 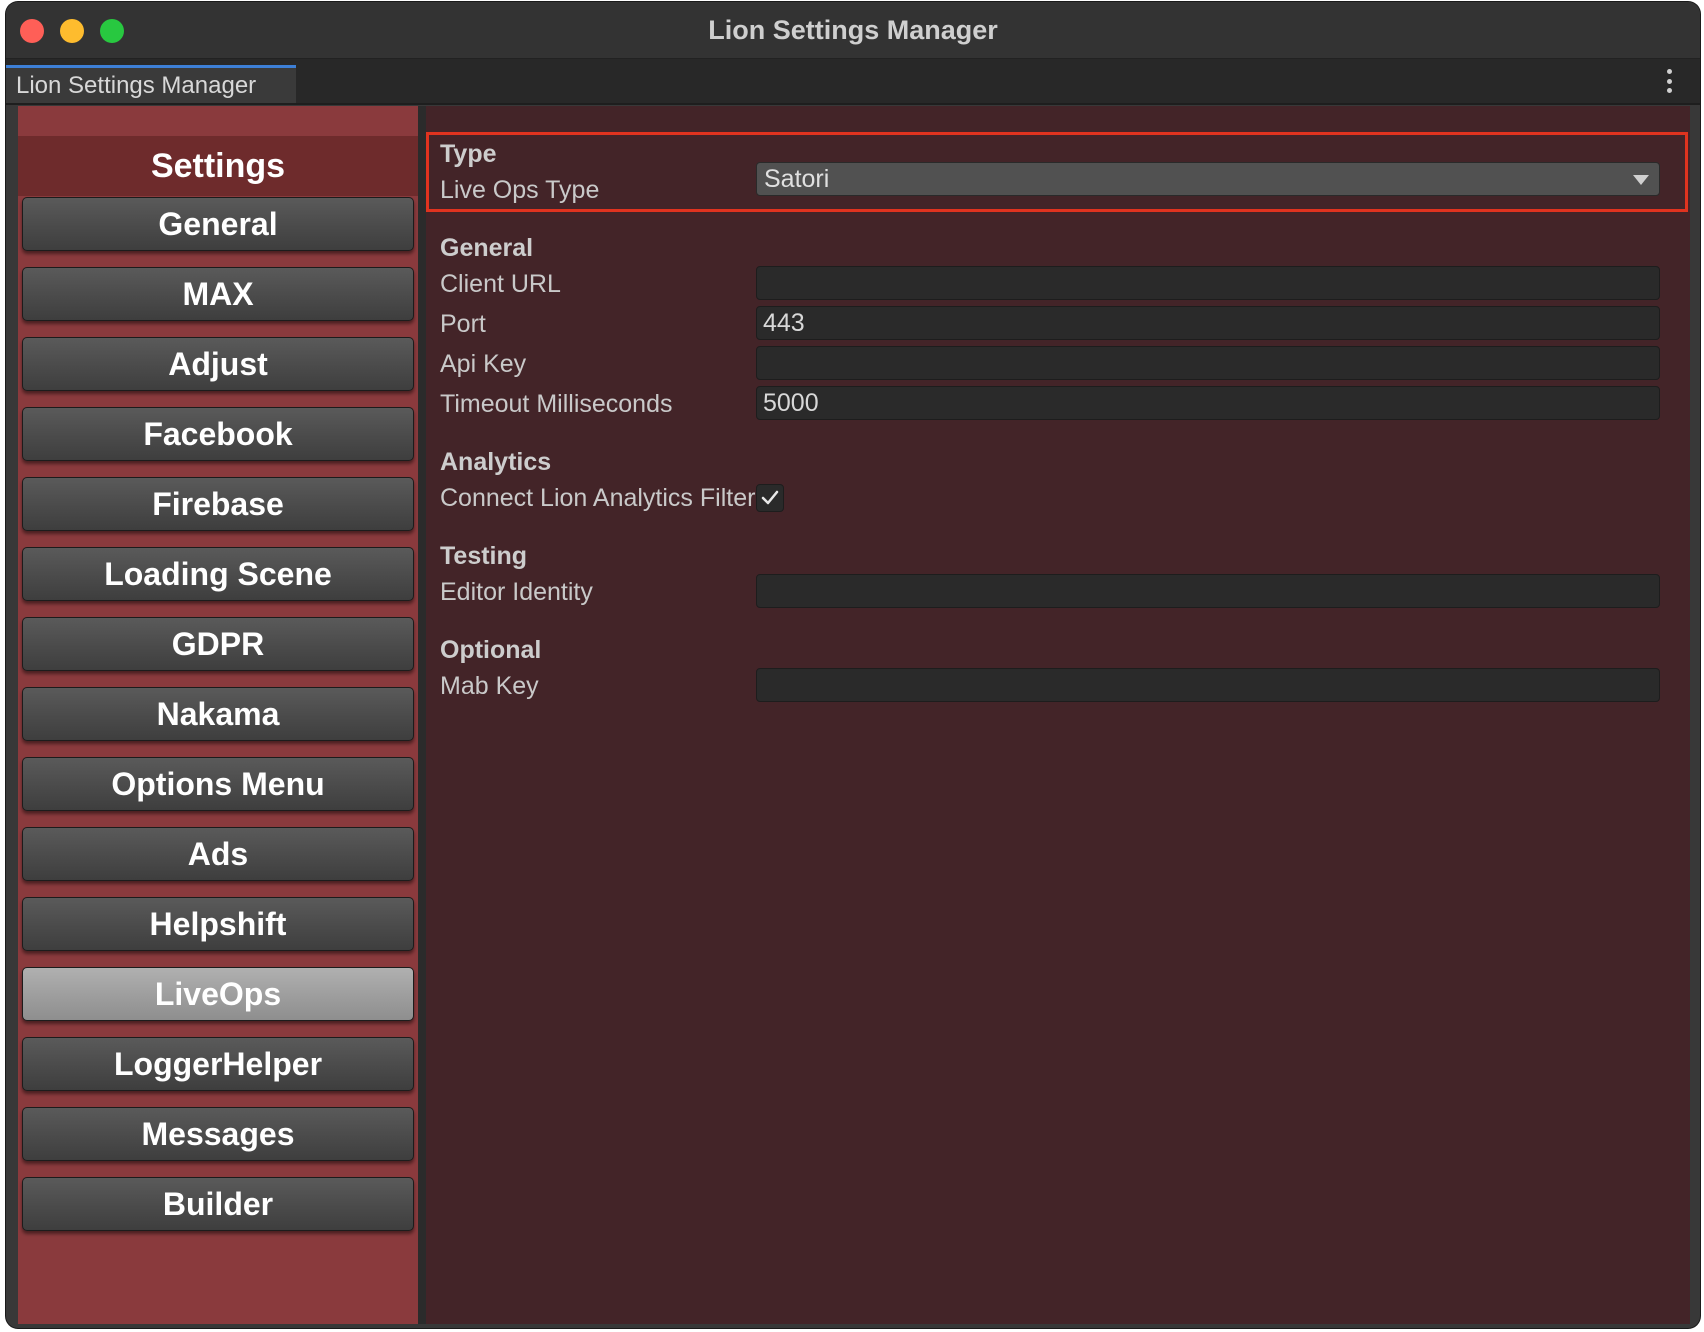 What do you see at coordinates (797, 179) in the screenshot?
I see `live-ops-type-value: Satori` at bounding box center [797, 179].